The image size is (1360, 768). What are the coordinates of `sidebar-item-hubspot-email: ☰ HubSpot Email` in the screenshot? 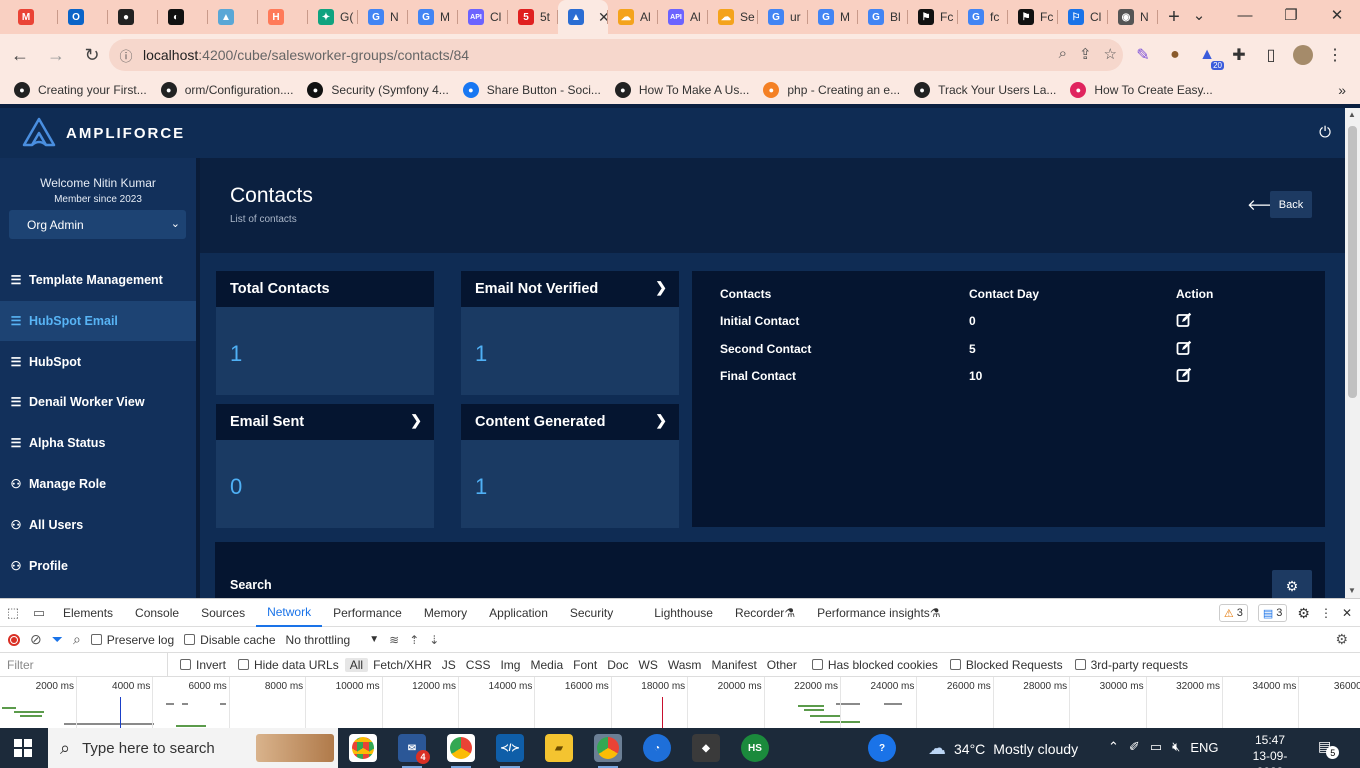 It's located at (98, 320).